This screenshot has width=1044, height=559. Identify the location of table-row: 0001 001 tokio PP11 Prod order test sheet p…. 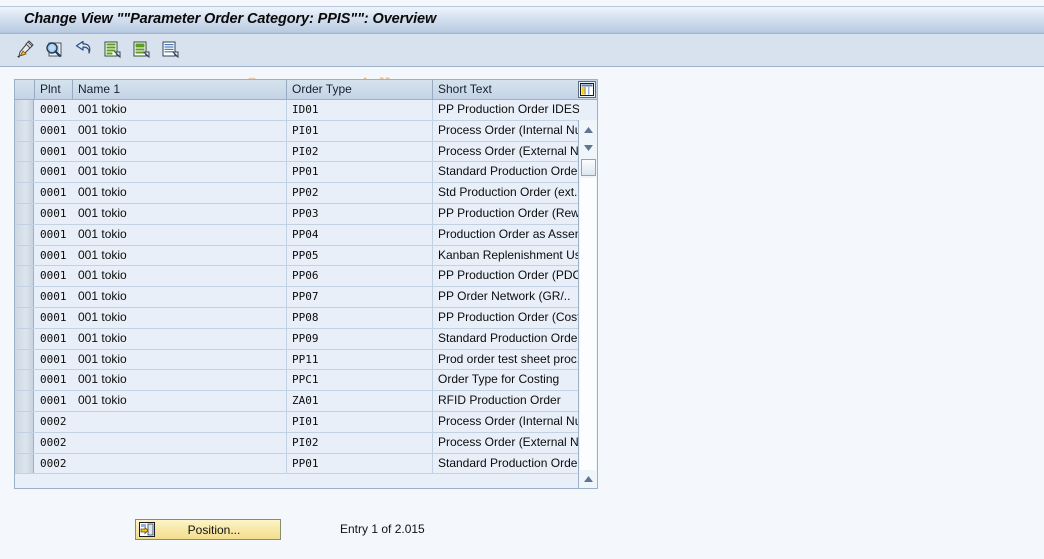
(306, 360).